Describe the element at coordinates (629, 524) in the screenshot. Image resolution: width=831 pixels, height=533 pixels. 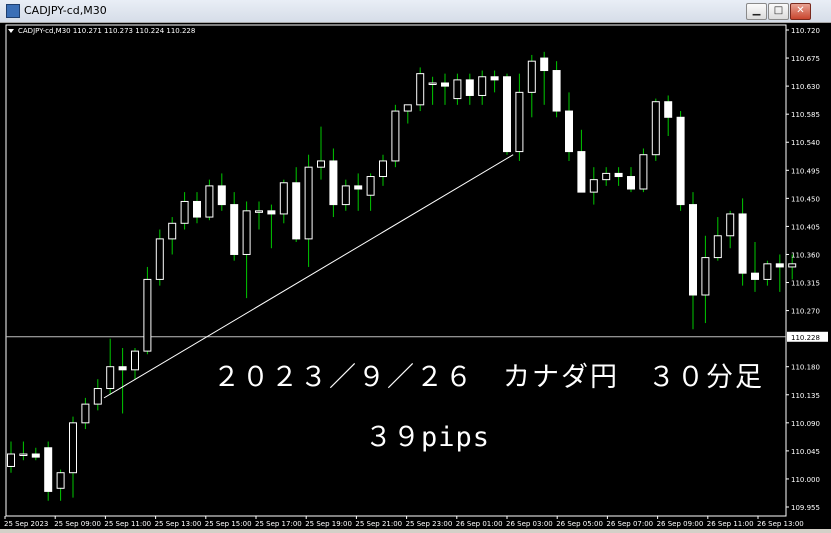
I see `x-tick-label: 26 Sep 07:00` at that location.